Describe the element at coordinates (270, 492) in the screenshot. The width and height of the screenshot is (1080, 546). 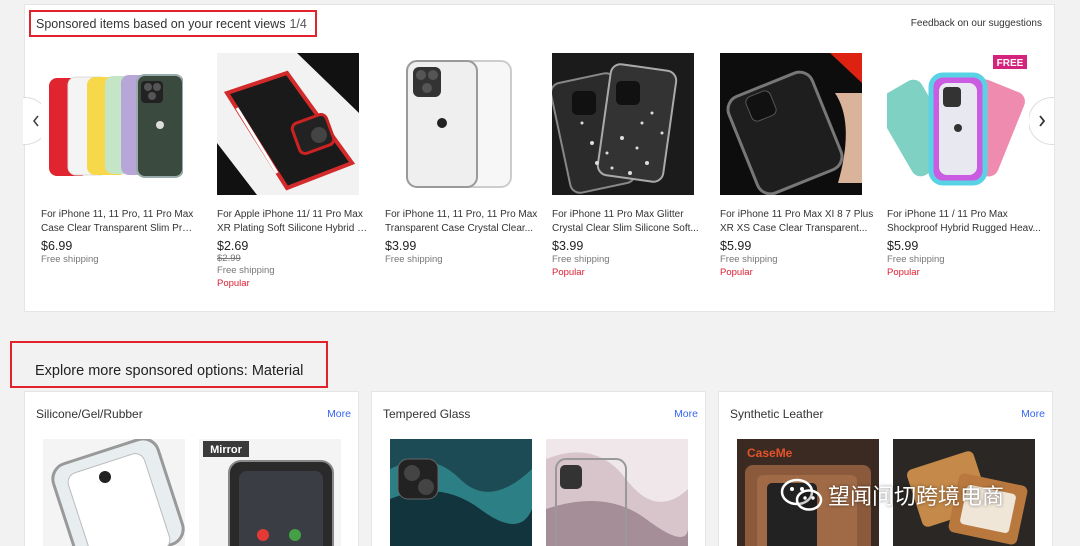
I see `category-image: Mirror` at that location.